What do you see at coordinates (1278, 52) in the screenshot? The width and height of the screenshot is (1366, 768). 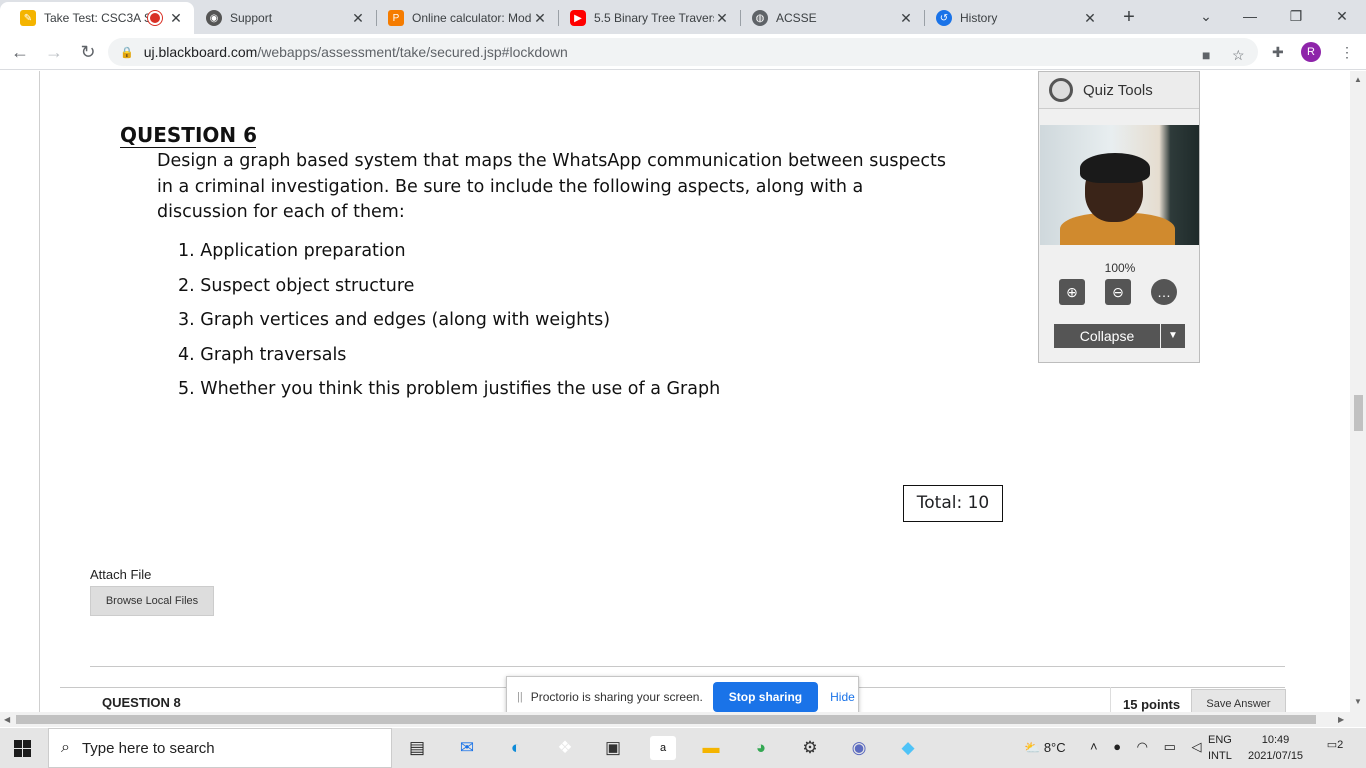 I see `extensions-icon: ✚` at bounding box center [1278, 52].